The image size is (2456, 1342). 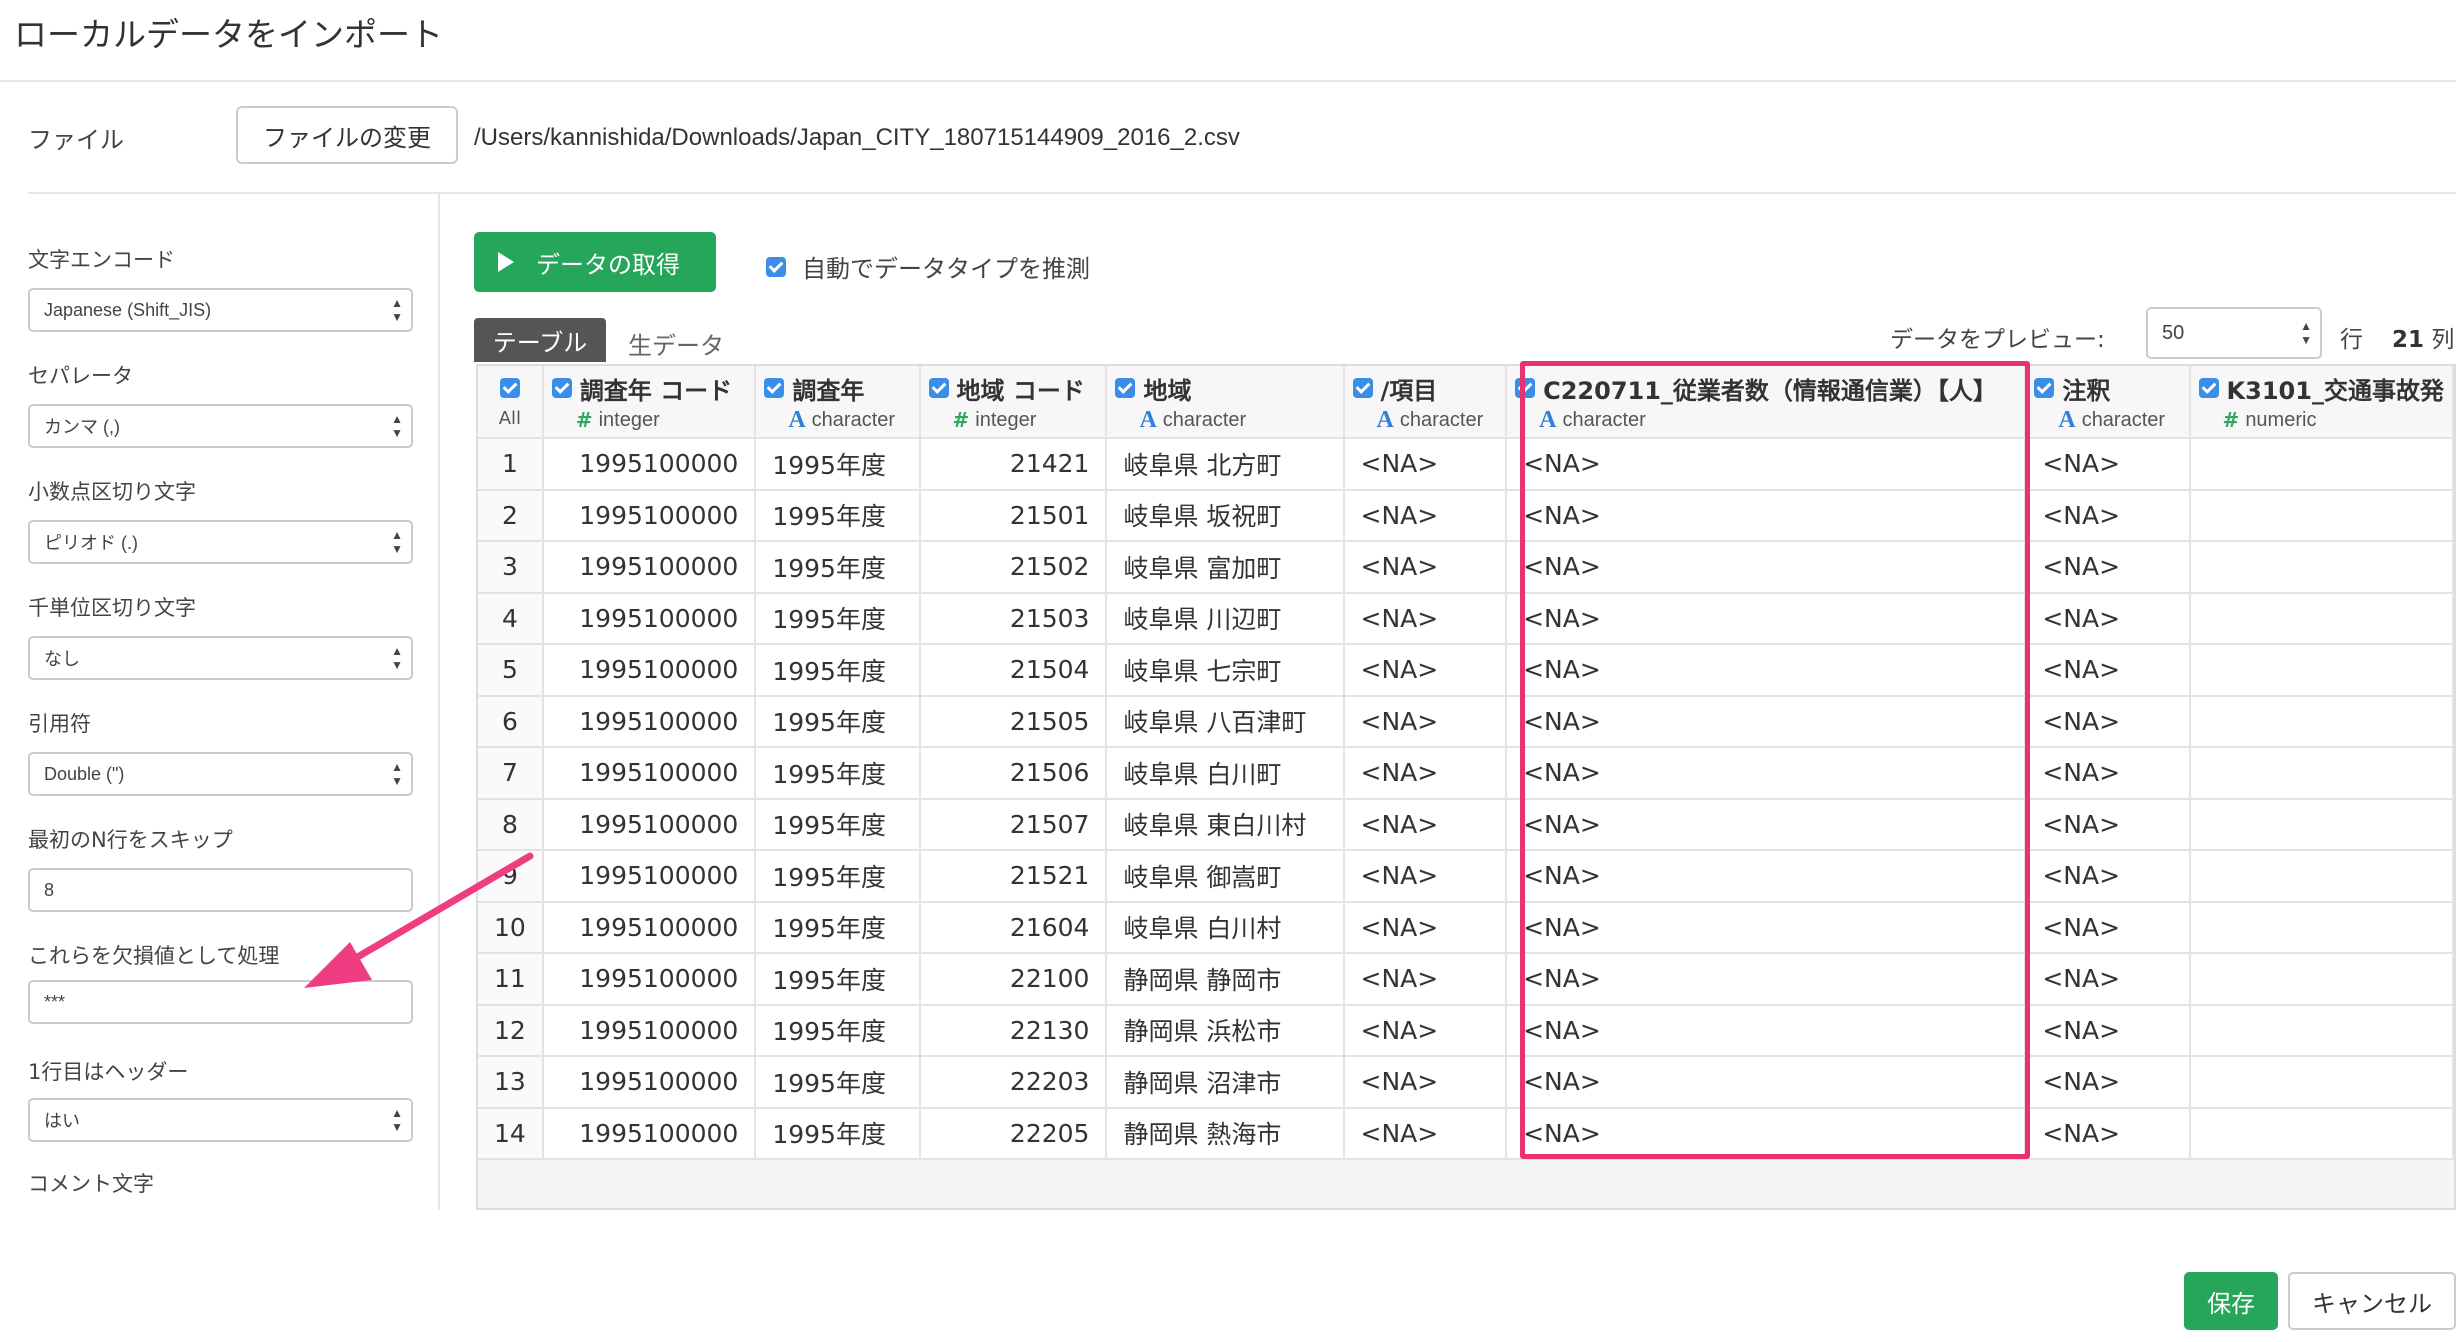 What do you see at coordinates (1225, 402) in the screenshot?
I see `column-header: 地域 Acharacter` at bounding box center [1225, 402].